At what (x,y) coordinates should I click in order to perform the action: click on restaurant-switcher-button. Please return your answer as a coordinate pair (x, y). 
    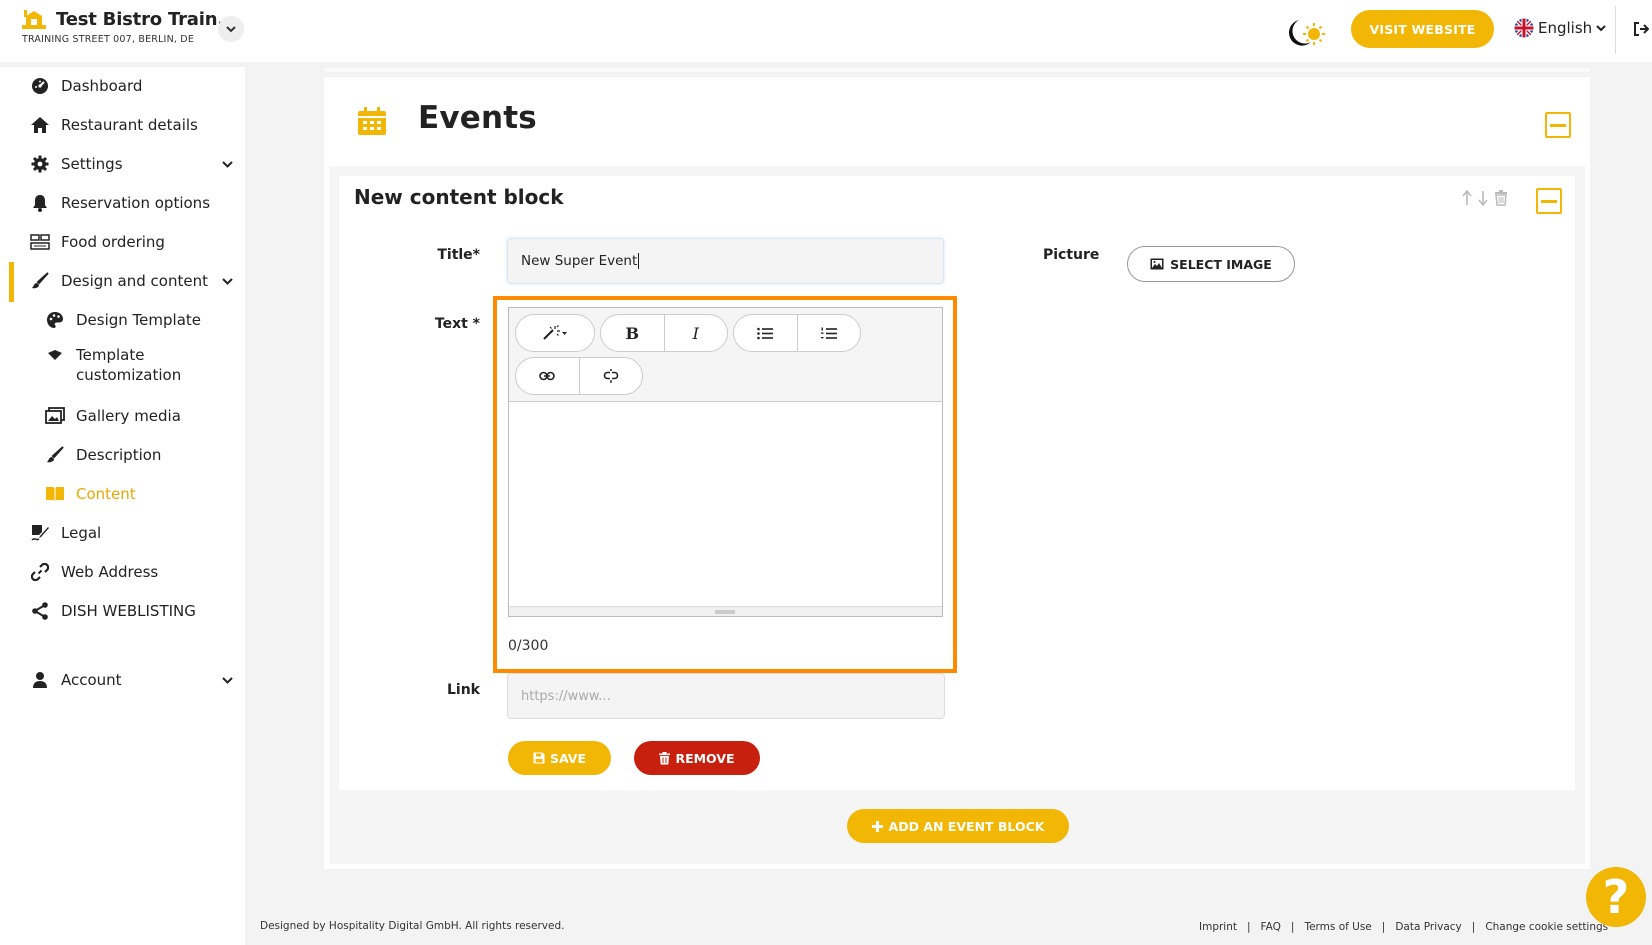
    Looking at the image, I should click on (231, 29).